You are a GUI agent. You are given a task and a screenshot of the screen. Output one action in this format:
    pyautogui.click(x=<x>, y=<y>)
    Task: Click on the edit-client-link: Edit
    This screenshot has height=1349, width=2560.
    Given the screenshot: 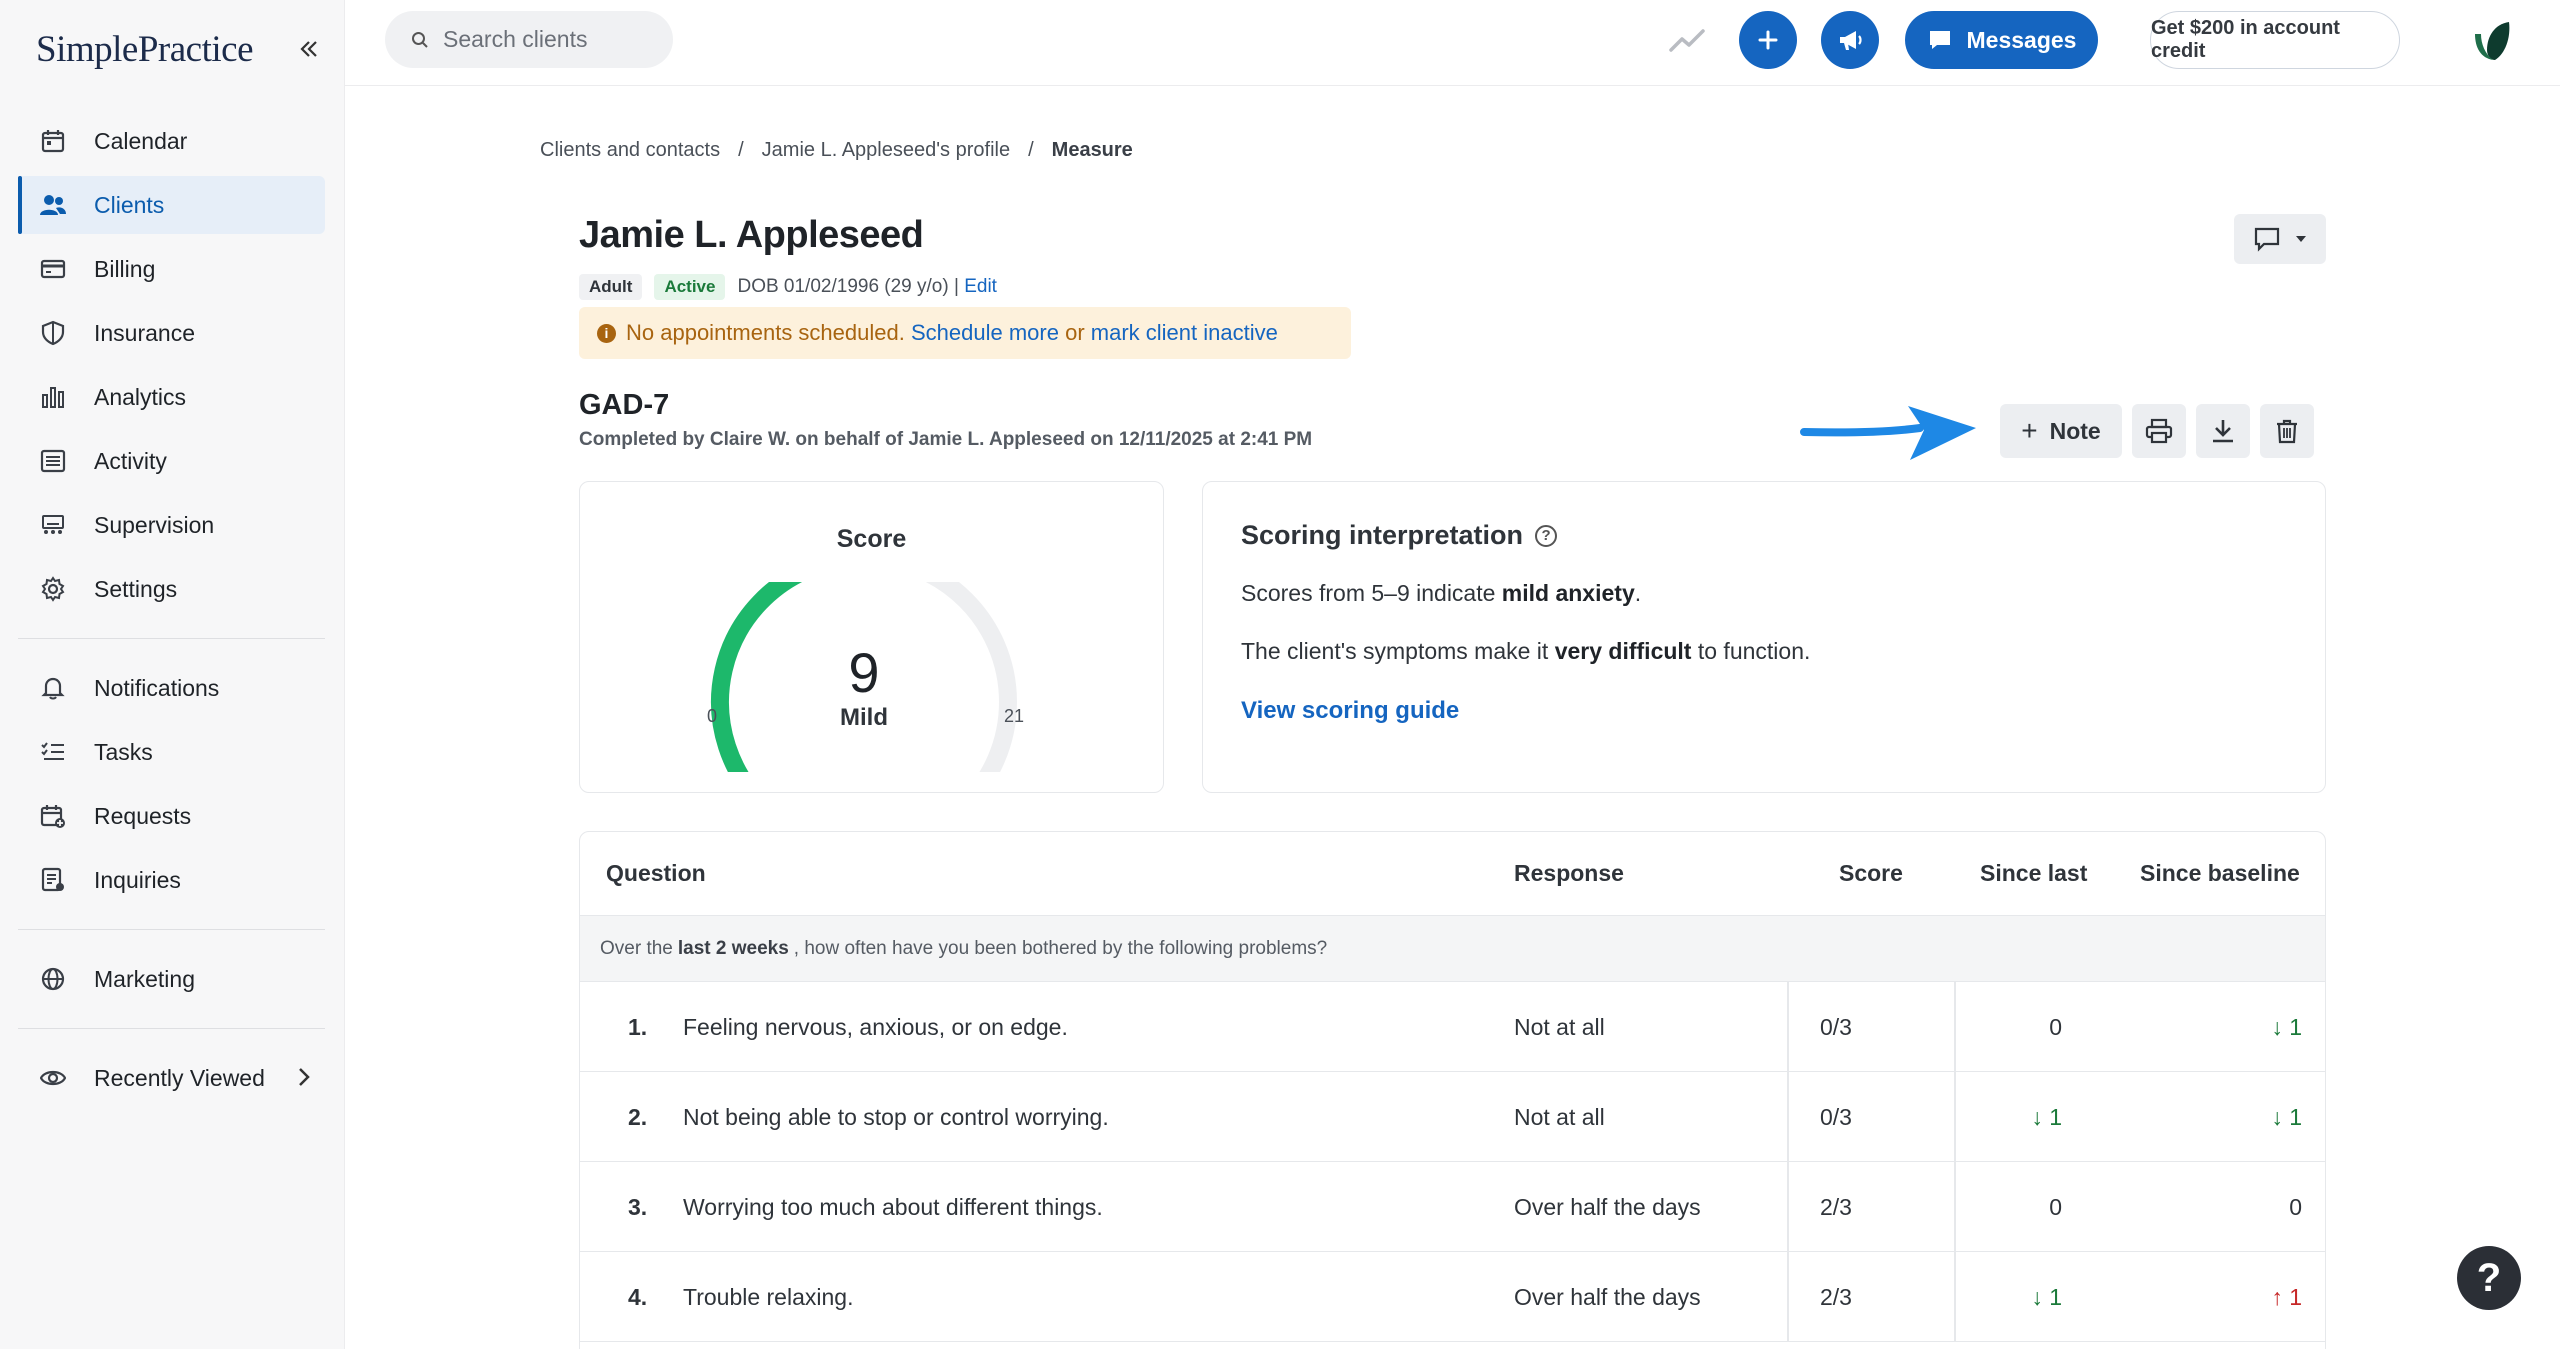 What is the action you would take?
    pyautogui.click(x=980, y=287)
    